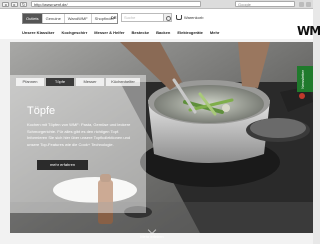 Image resolution: width=320 pixels, height=244 pixels. I want to click on browser-toolbar: ◂ ▸ ↻ http://www.wmf.de/ Google, so click(156, 4).